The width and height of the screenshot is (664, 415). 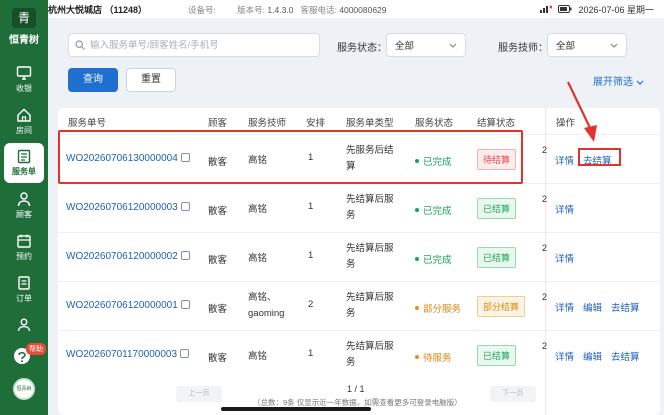 What do you see at coordinates (128, 207) in the screenshot?
I see `order-no-link: WO20260706120000003` at bounding box center [128, 207].